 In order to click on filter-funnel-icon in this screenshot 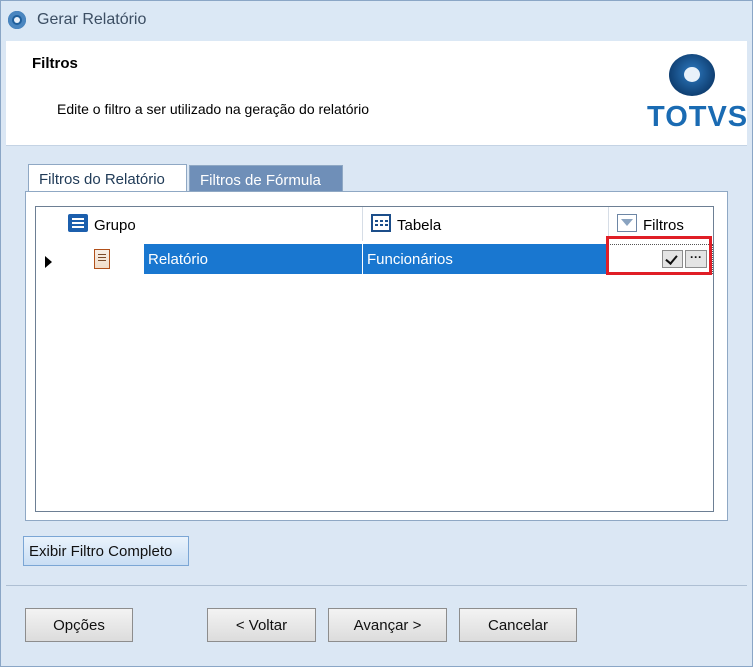, I will do `click(627, 223)`.